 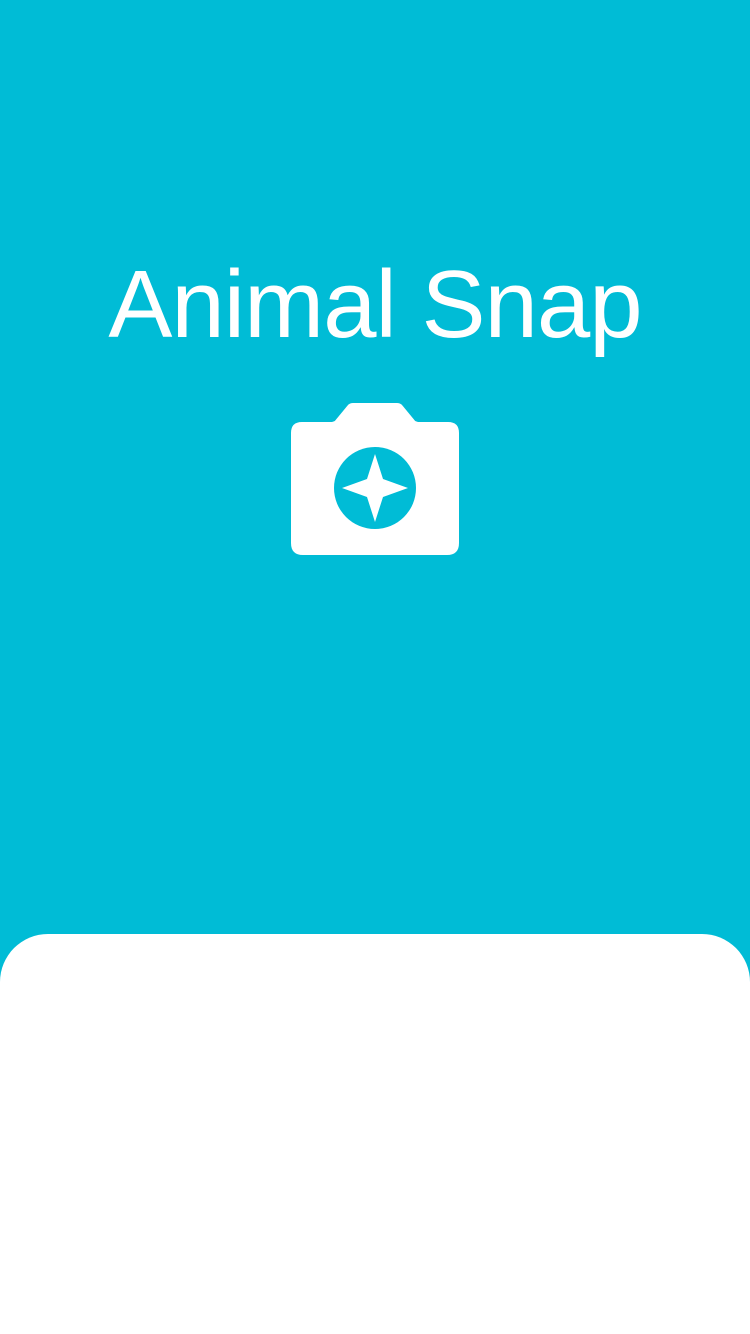 What do you see at coordinates (375, 480) in the screenshot?
I see `camera-sparkle-icon` at bounding box center [375, 480].